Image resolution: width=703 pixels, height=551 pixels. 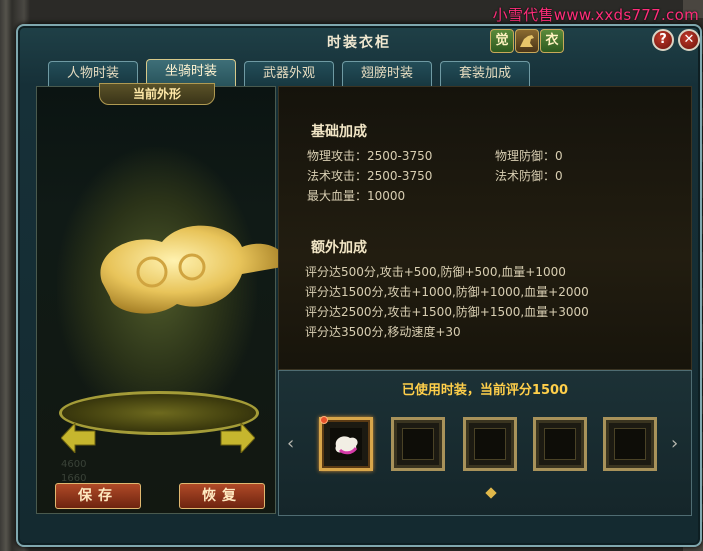 What do you see at coordinates (595, 15) in the screenshot?
I see `watermark: 小雪代售www.xxds777.com` at bounding box center [595, 15].